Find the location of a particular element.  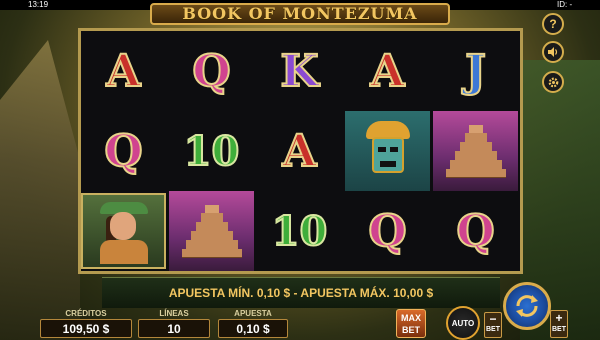

reel-1: A Q is located at coordinates (123, 151).